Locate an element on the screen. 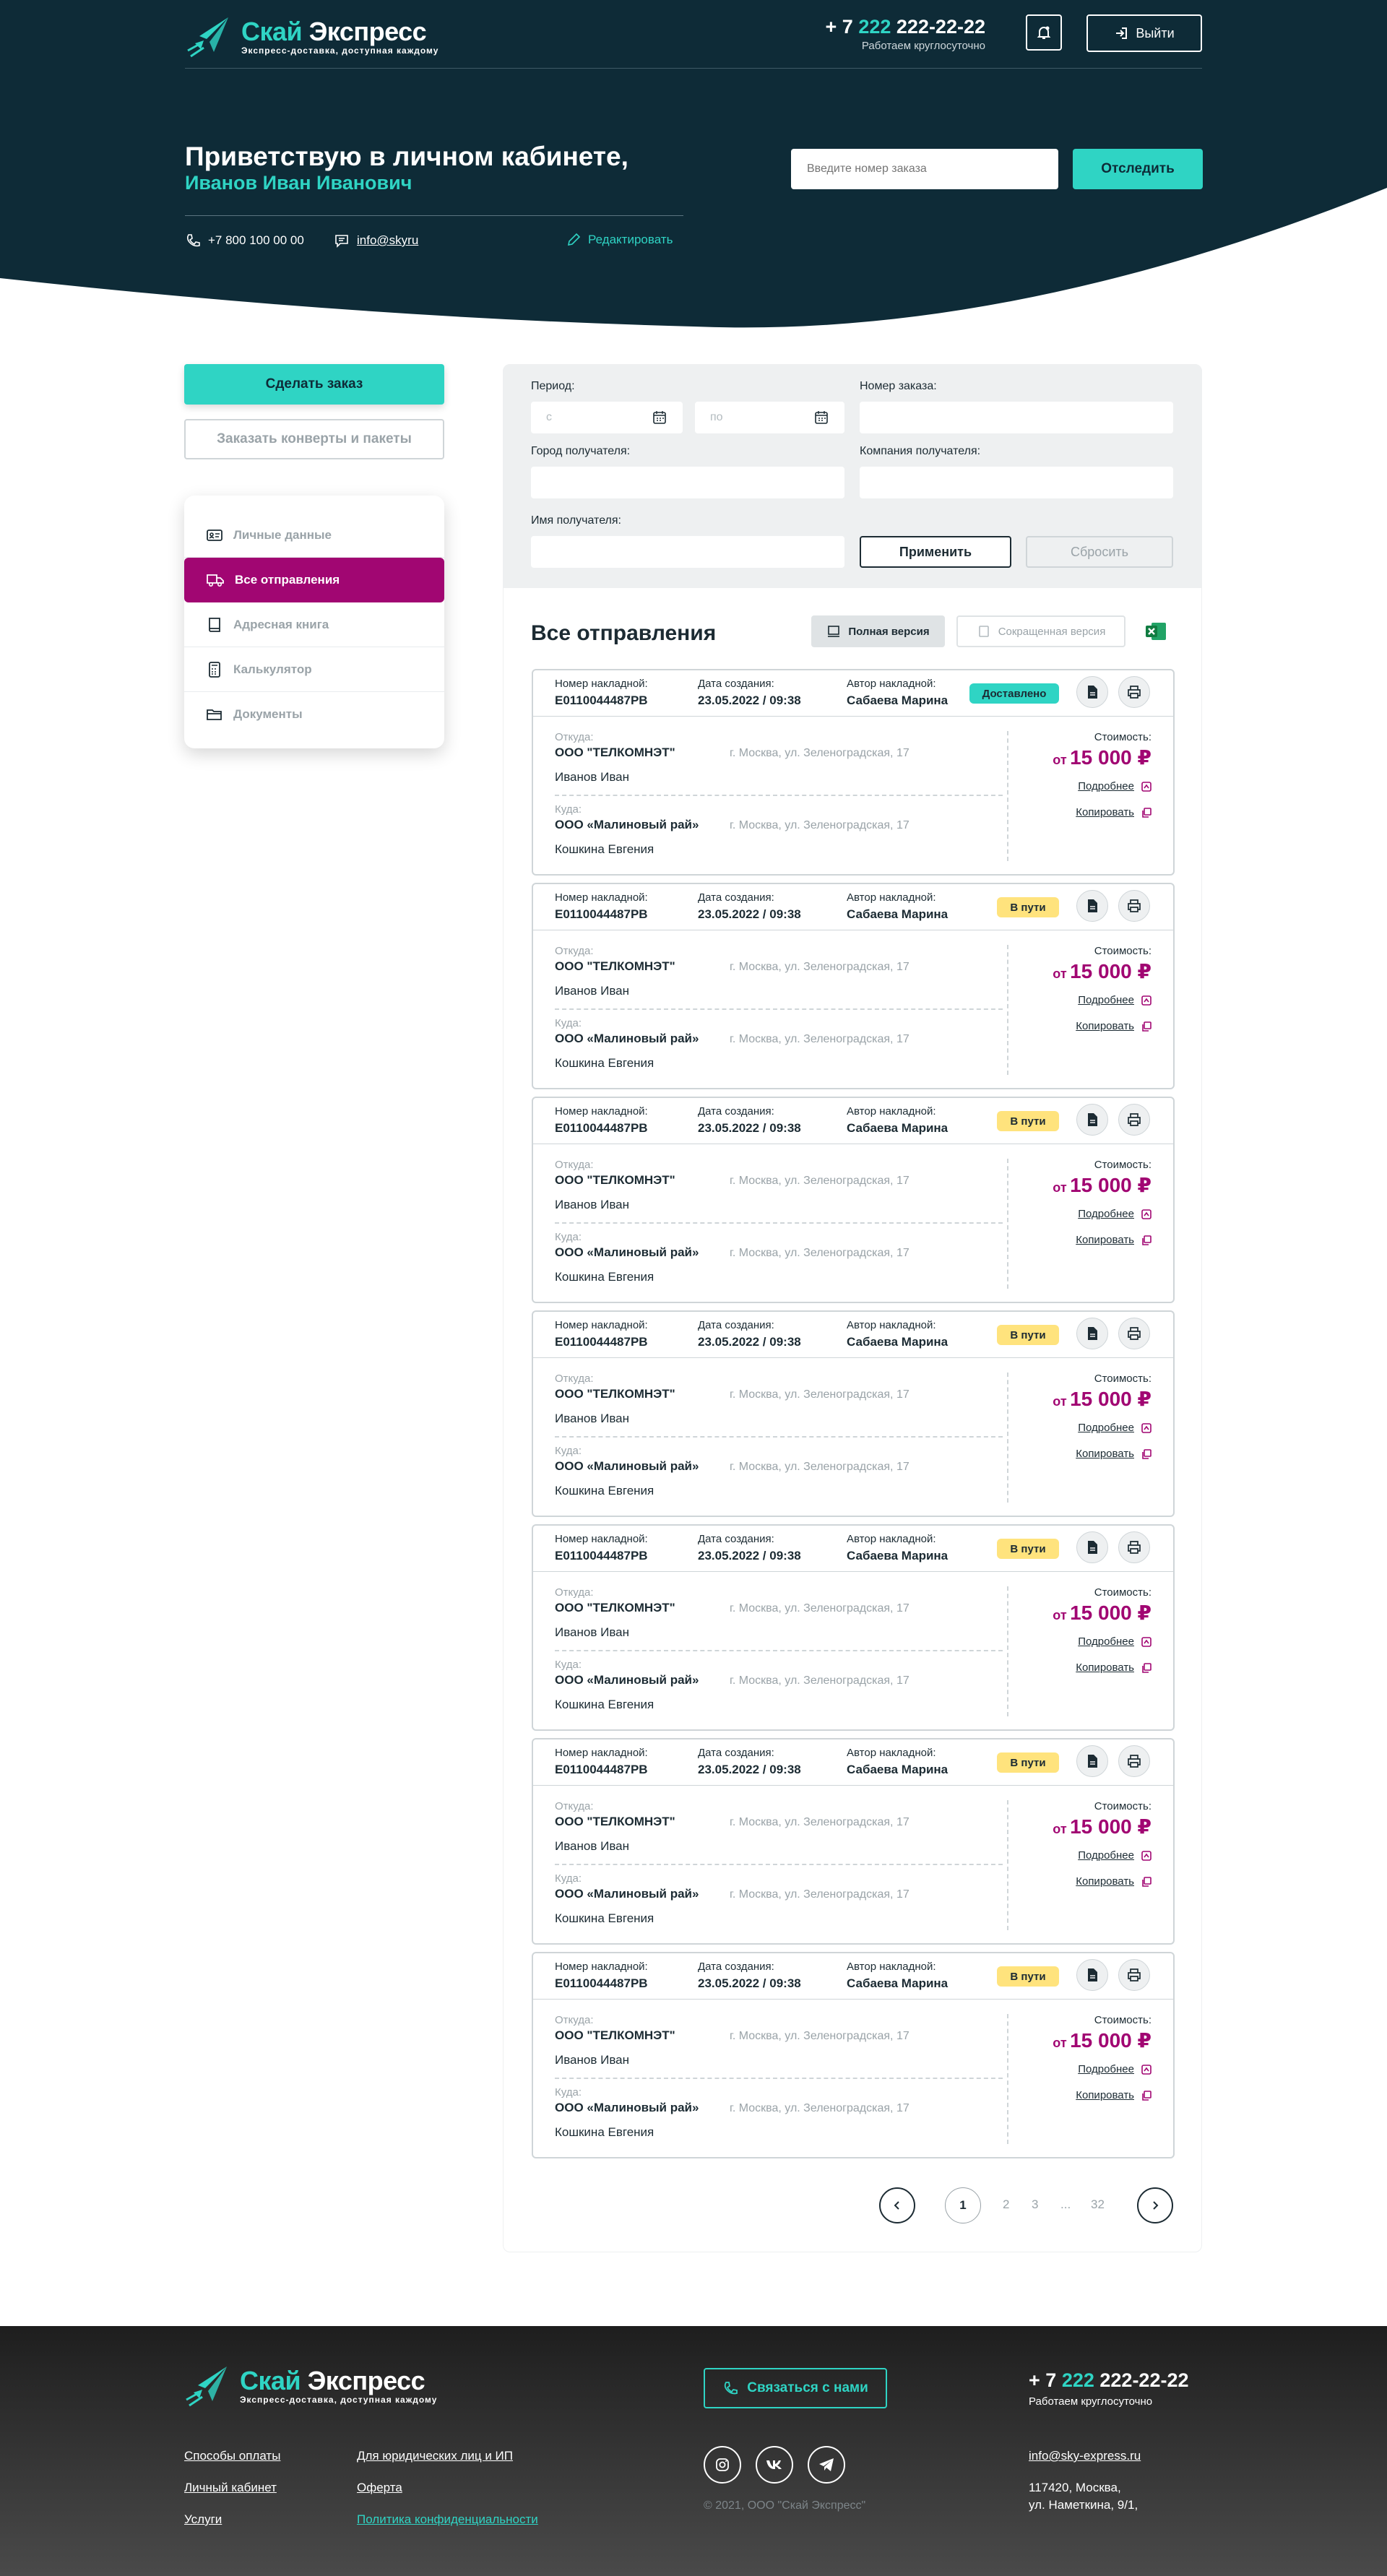  full-version-toggle: Полная версия is located at coordinates (878, 631).